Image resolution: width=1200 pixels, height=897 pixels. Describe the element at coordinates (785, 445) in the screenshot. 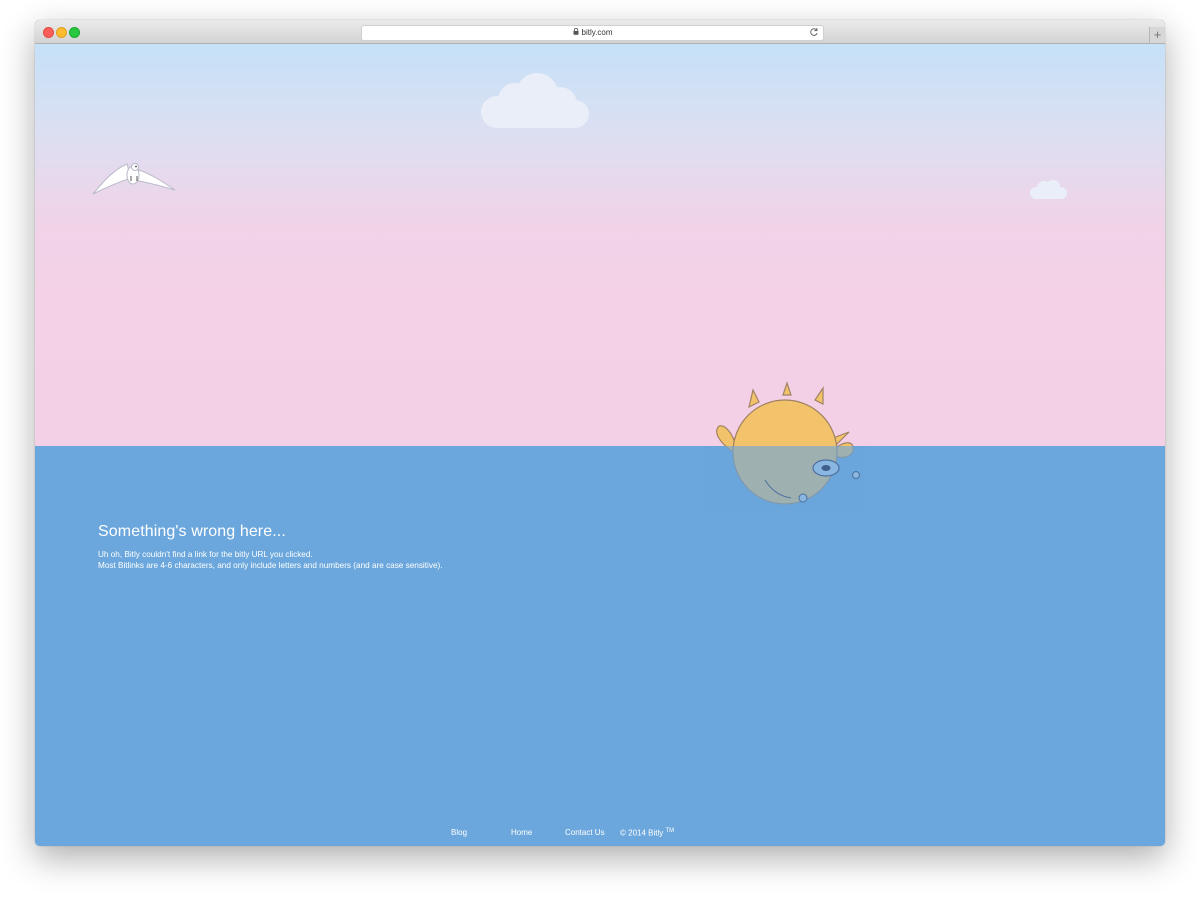

I see `pufferfish` at that location.